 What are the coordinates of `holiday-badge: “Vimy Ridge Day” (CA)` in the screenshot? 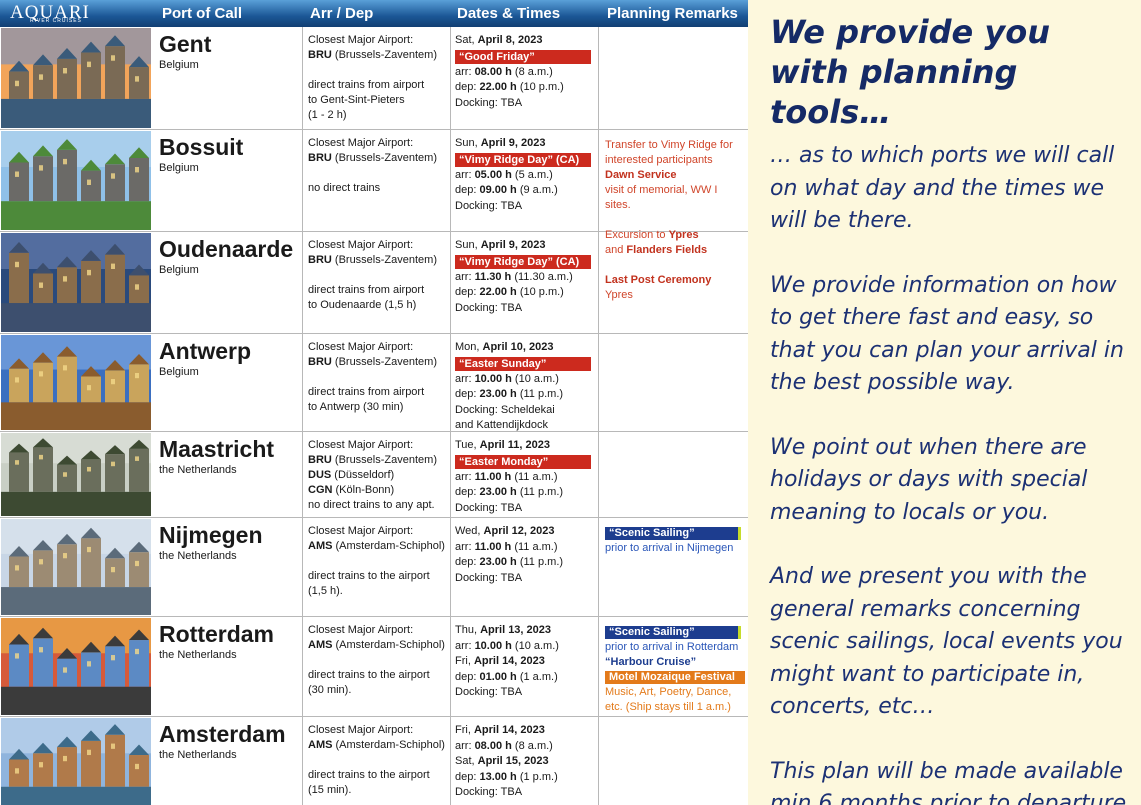 It's located at (523, 159).